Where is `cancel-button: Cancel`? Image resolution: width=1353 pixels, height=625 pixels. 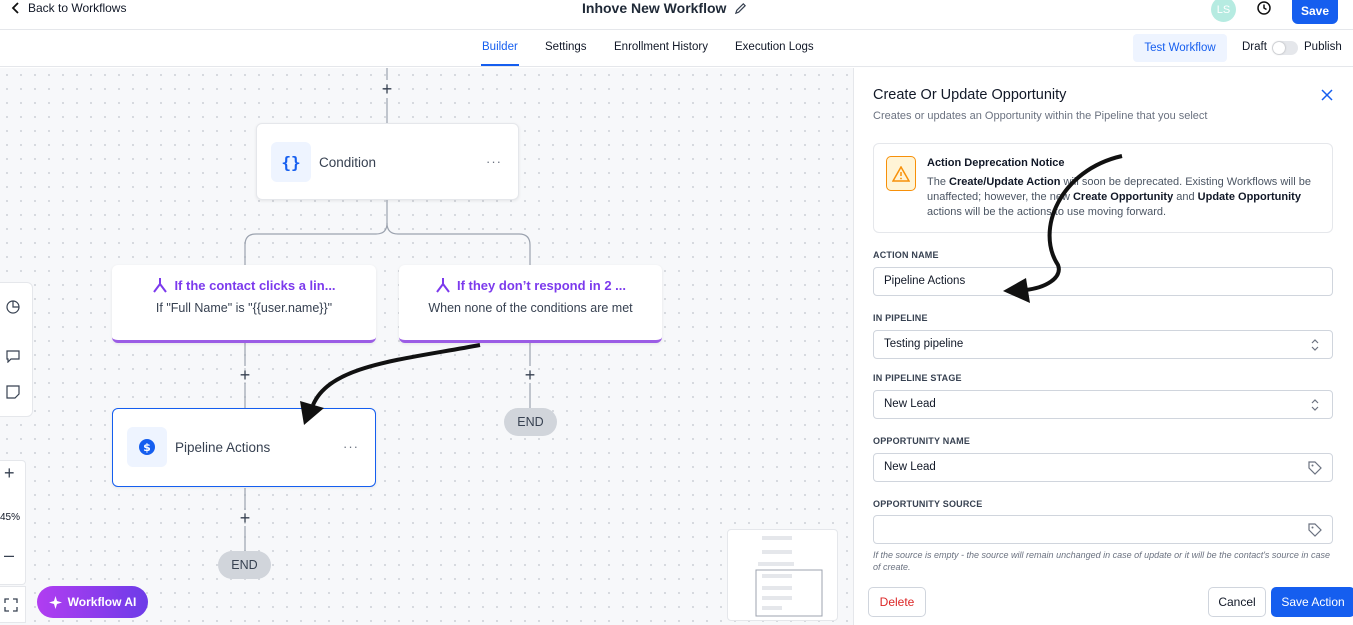 cancel-button: Cancel is located at coordinates (1237, 602).